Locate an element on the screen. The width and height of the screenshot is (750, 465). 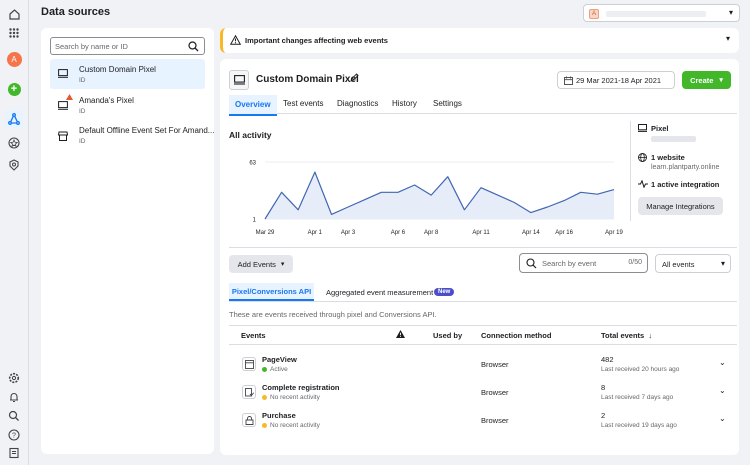
source-name: Custom Domain Pixel is located at coordinates (117, 69).